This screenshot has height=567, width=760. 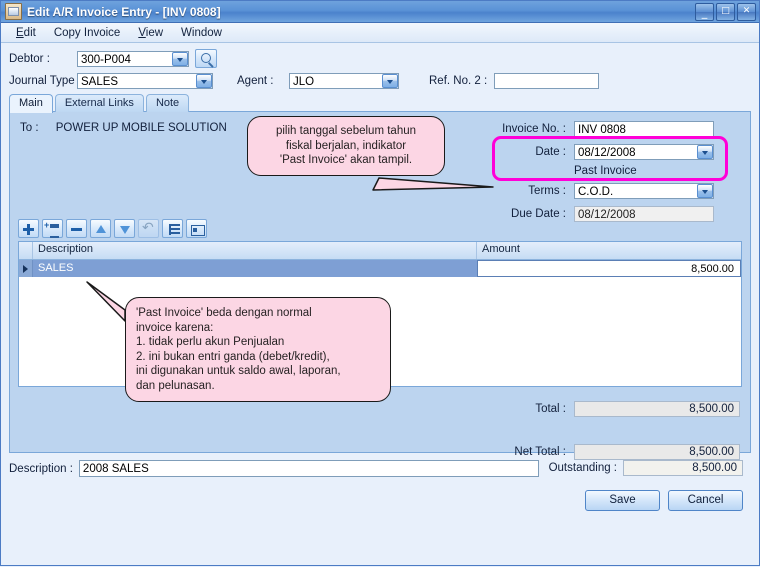 I want to click on description-input: 2008 SALES, so click(x=308, y=468).